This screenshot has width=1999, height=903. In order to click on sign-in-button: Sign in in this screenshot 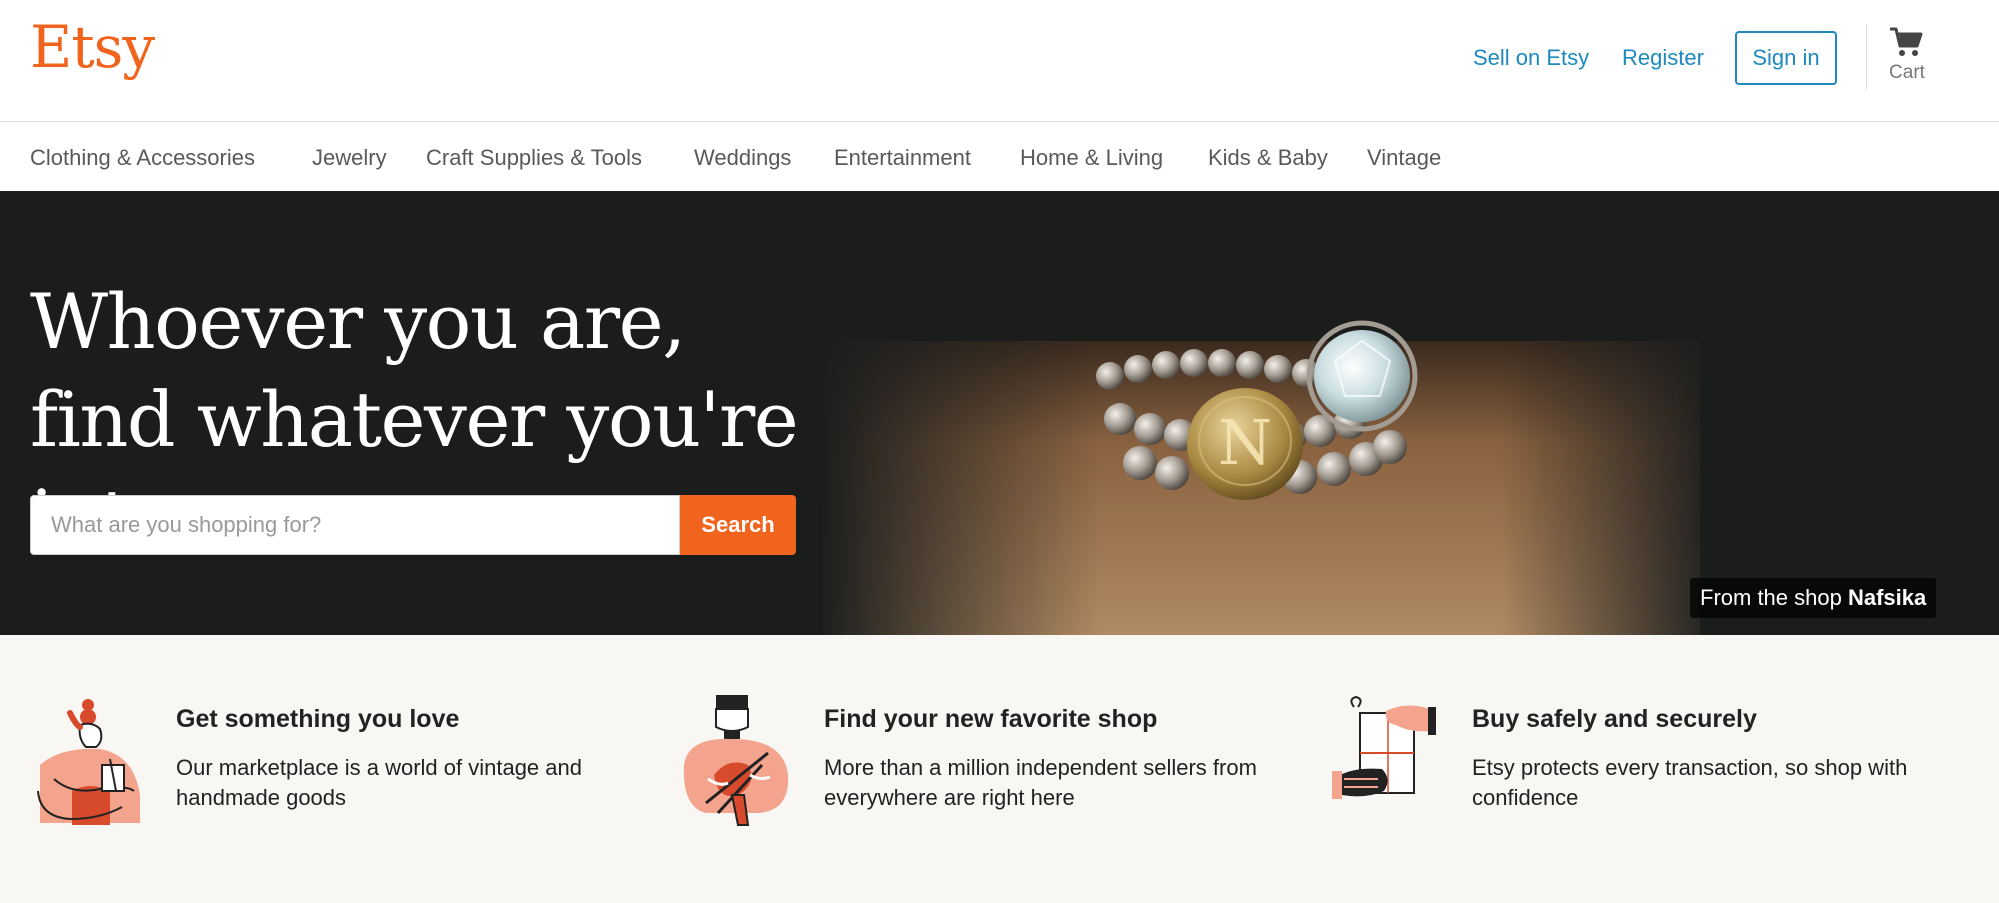, I will do `click(1786, 58)`.